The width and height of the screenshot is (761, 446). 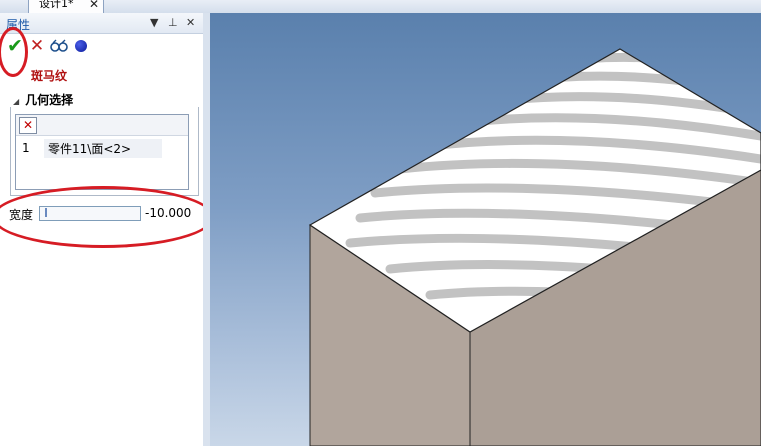 What do you see at coordinates (154, 22) in the screenshot?
I see `dropdown-arrow-icon: ▼` at bounding box center [154, 22].